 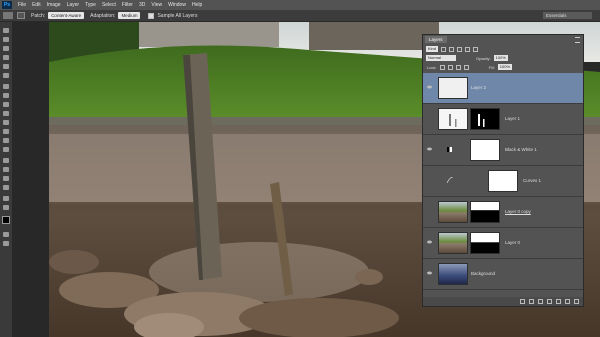 I want to click on sample-all-layers-checkbox, so click(x=151, y=15).